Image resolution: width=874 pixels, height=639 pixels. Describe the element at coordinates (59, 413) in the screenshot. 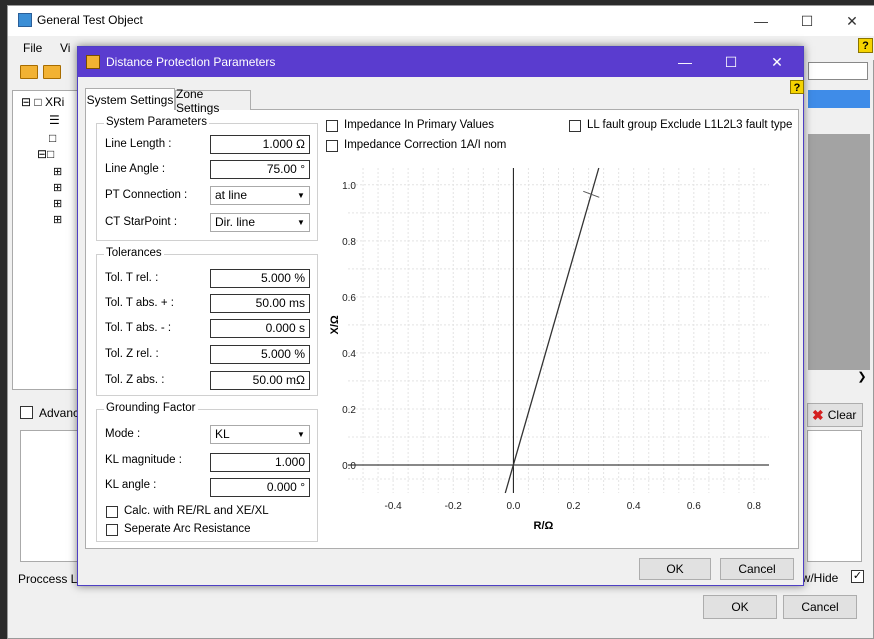

I see `advanced-label: Advanc` at that location.